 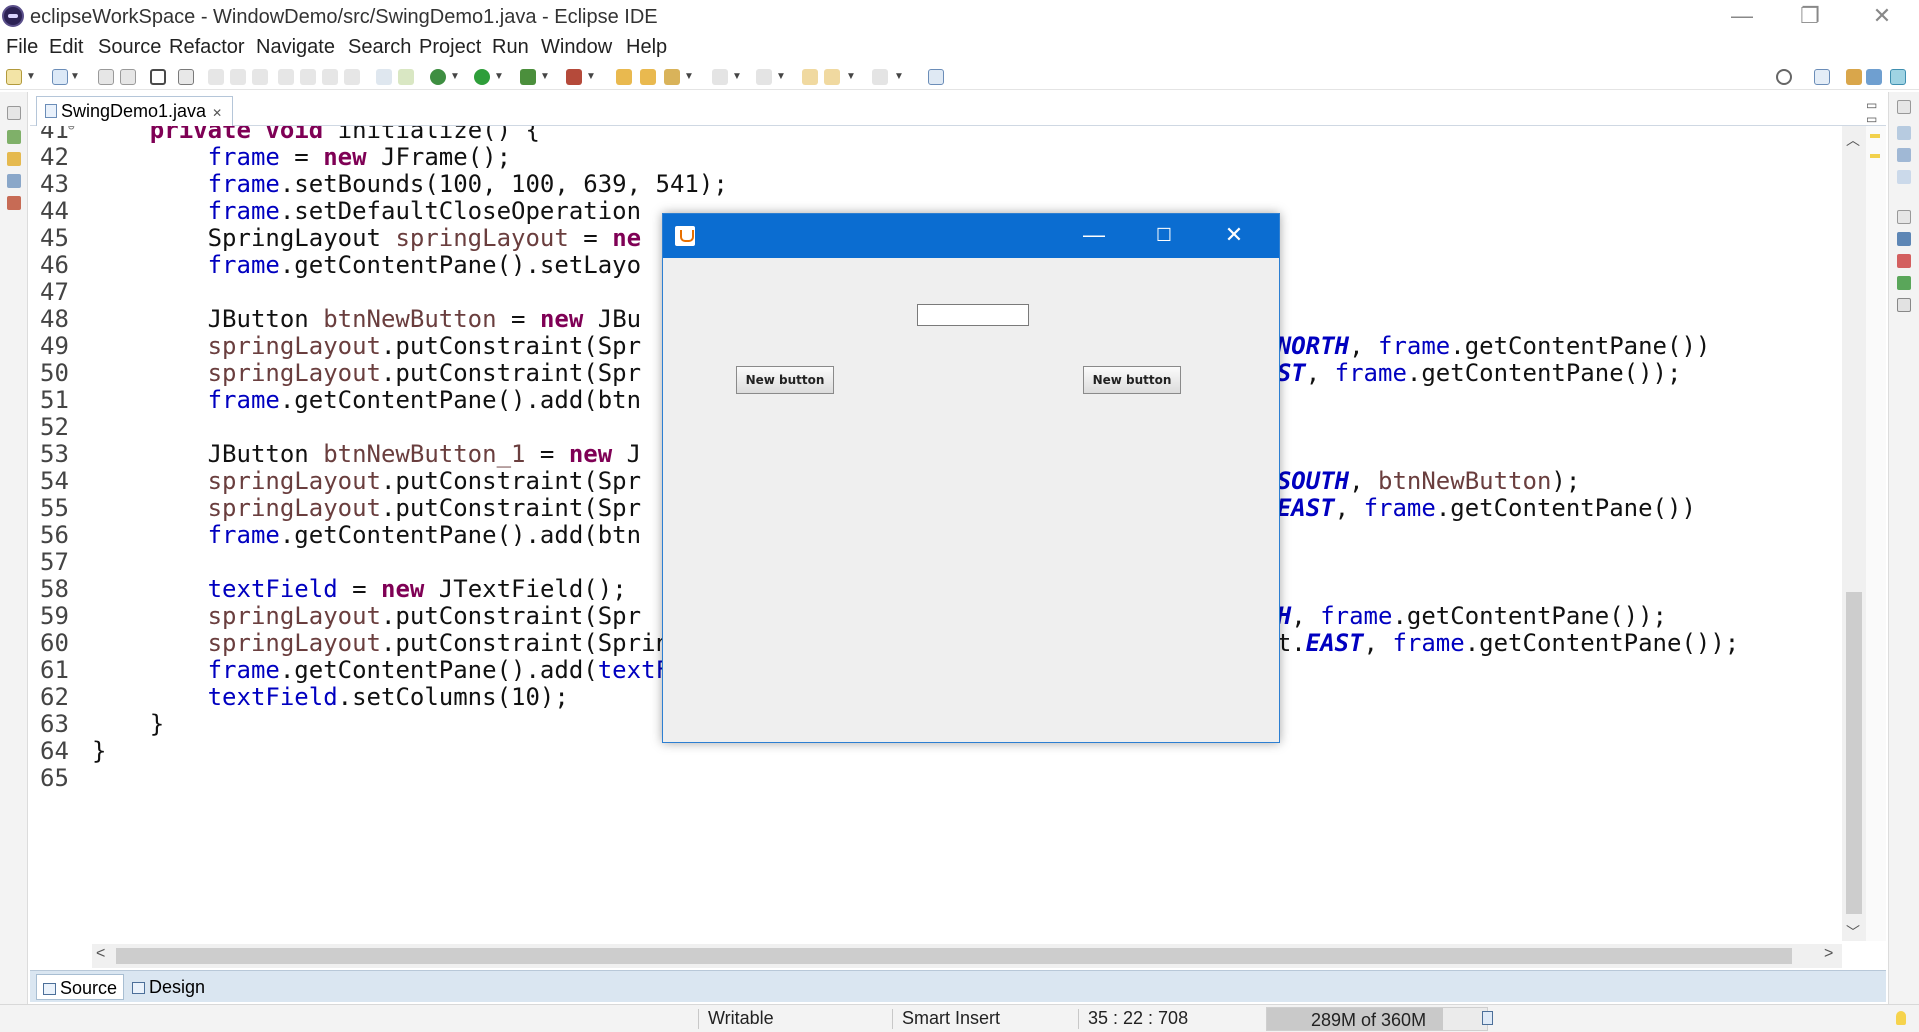 What do you see at coordinates (207, 47) in the screenshot?
I see `menu-refactor: Refactor` at bounding box center [207, 47].